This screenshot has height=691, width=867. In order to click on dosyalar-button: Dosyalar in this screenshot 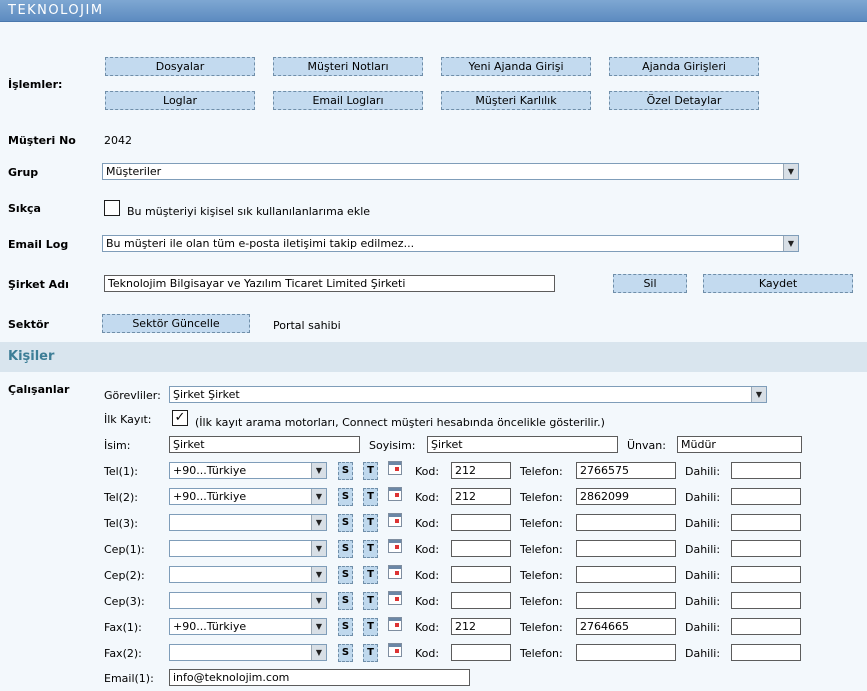, I will do `click(180, 66)`.